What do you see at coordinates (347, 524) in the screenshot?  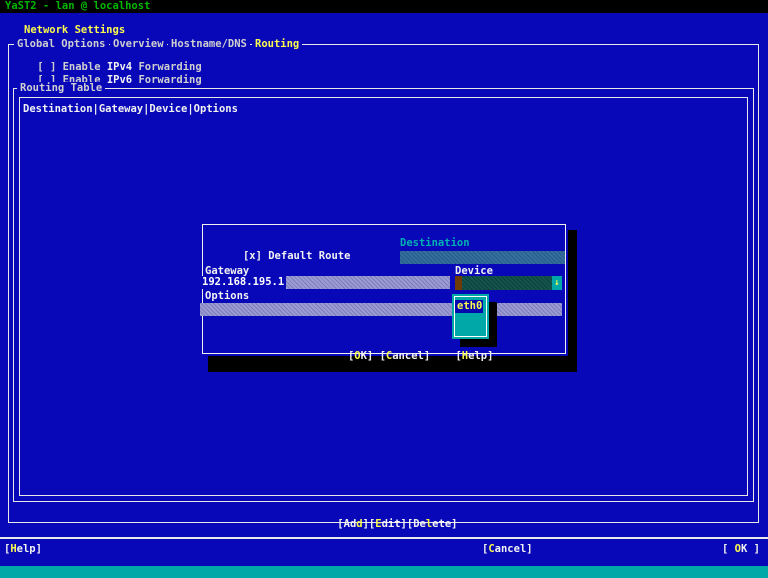 I see `add-pre: [Ad` at bounding box center [347, 524].